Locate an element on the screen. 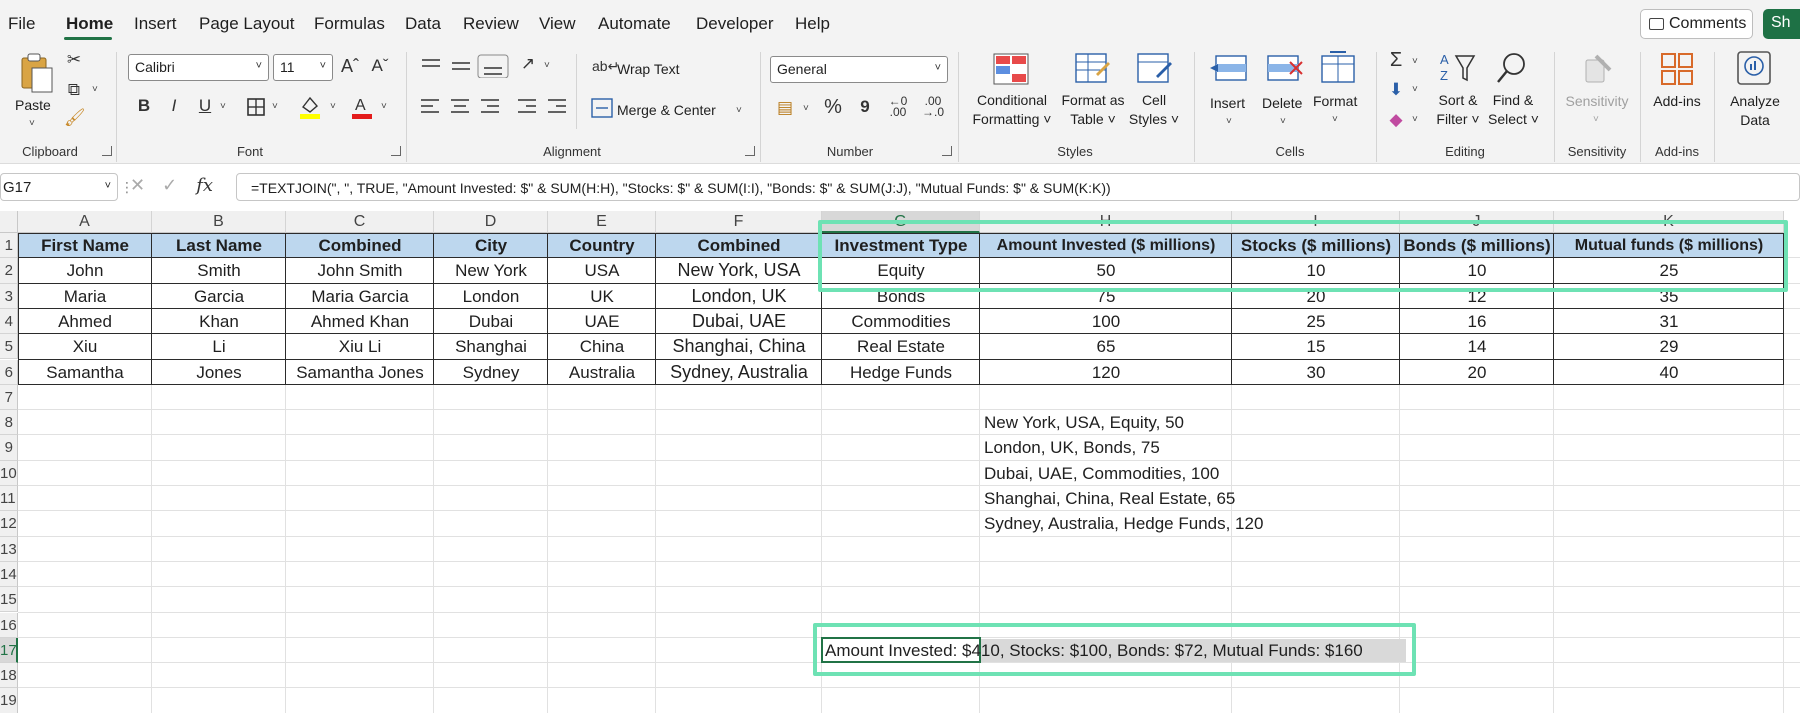  column-header-b: B is located at coordinates (219, 222).